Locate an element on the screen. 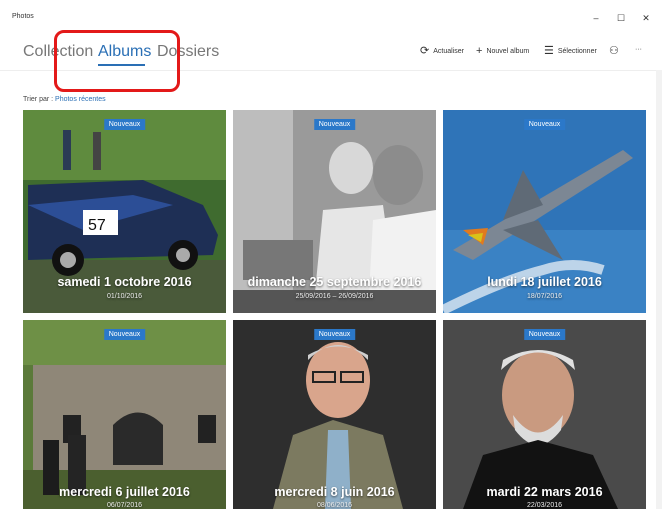  new-album-button: + Nouvel album is located at coordinates (502, 51).